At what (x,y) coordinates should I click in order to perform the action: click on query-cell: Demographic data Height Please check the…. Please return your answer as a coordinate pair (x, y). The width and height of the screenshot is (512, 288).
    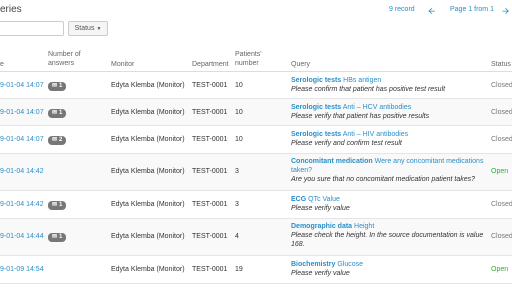
    Looking at the image, I should click on (388, 235).